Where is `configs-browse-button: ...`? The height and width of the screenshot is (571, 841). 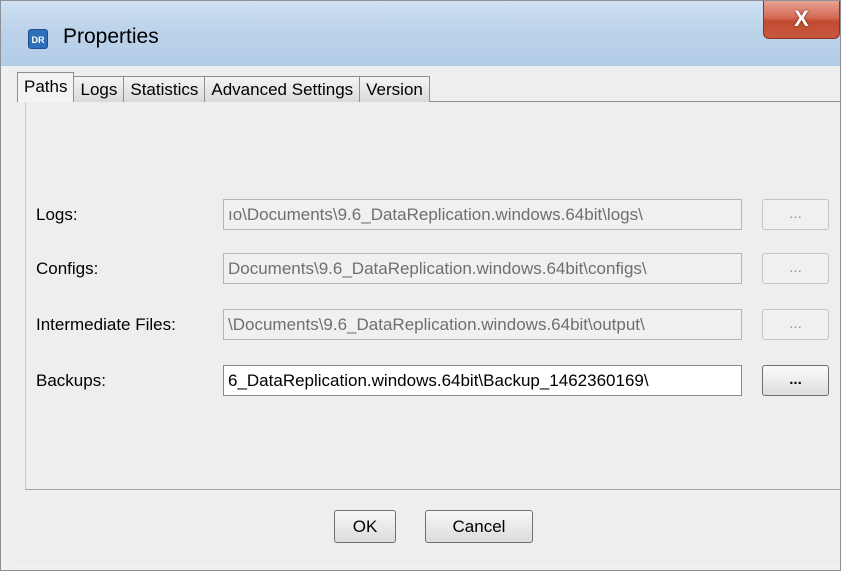 configs-browse-button: ... is located at coordinates (795, 268).